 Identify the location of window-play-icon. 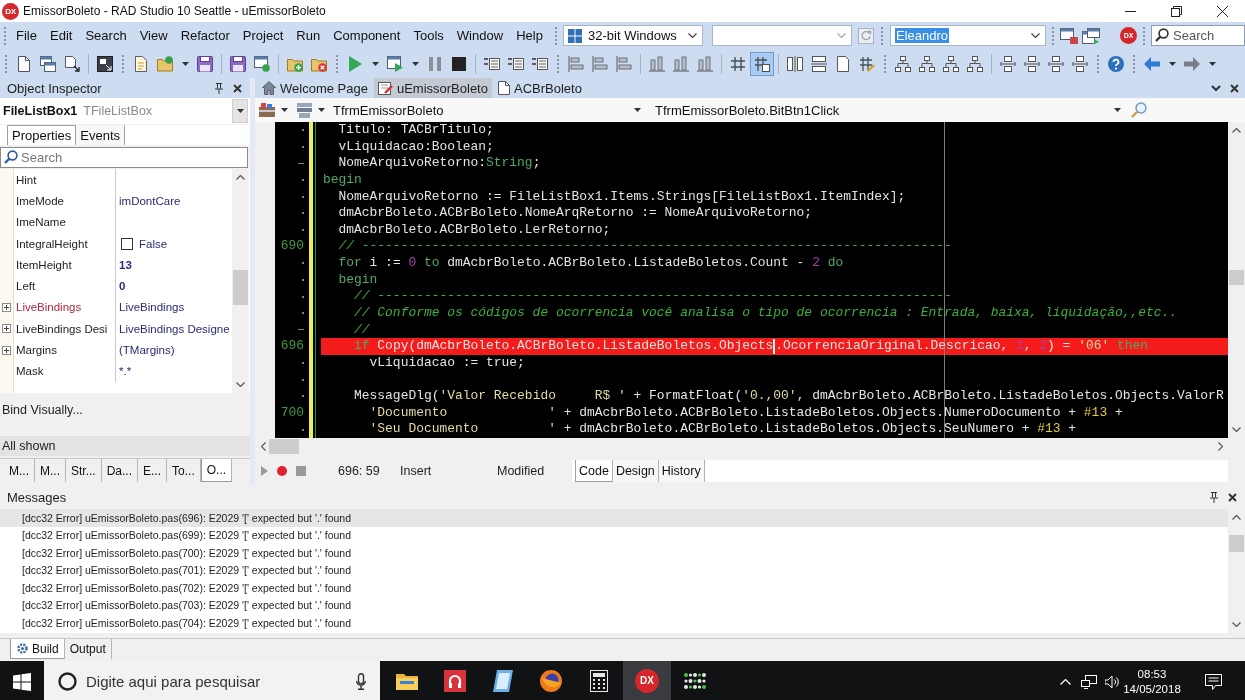
(395, 63).